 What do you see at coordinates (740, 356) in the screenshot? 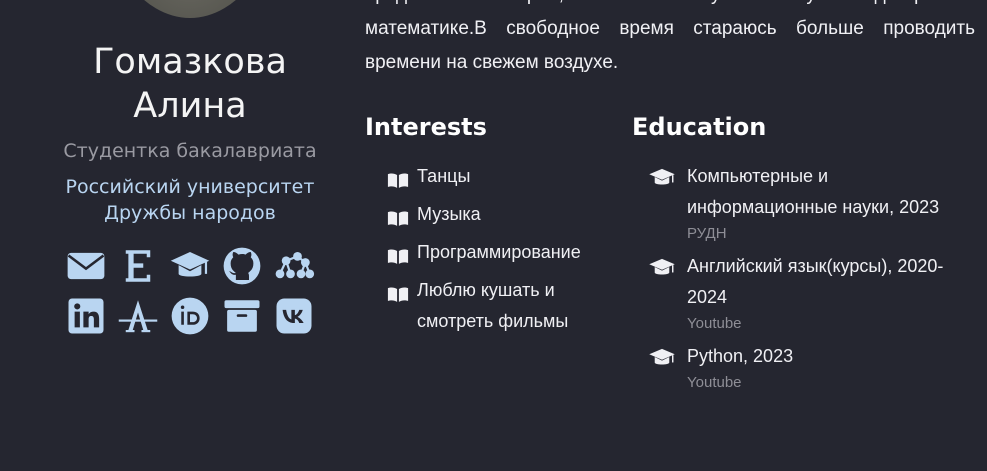
I see `education-degree: Python, 2023` at bounding box center [740, 356].